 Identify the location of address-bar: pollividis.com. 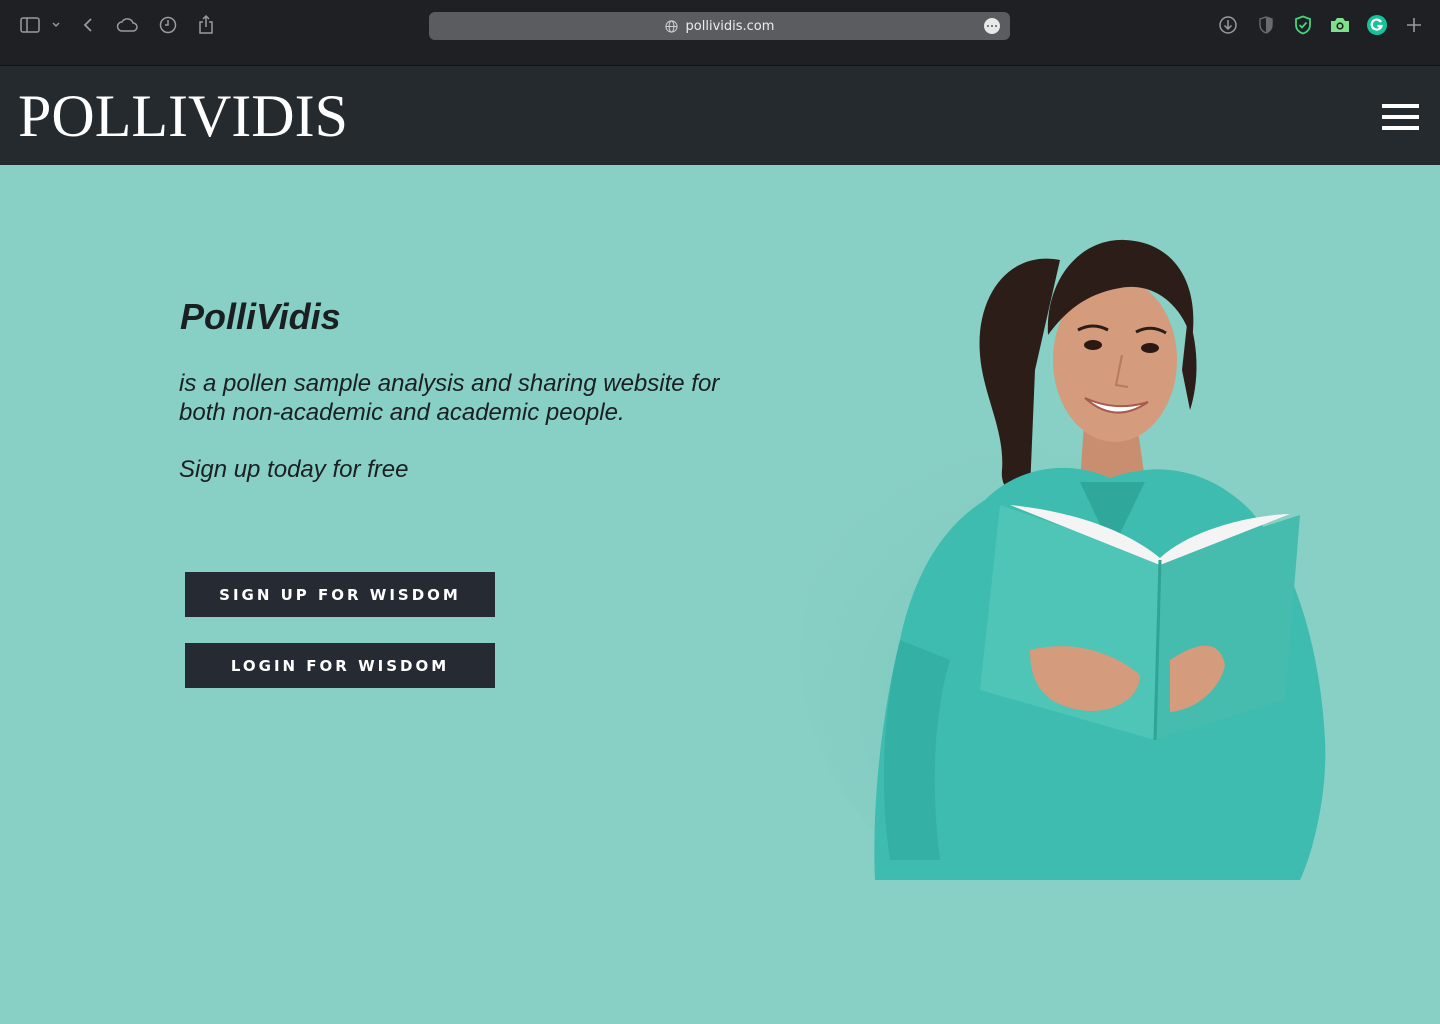
(719, 26).